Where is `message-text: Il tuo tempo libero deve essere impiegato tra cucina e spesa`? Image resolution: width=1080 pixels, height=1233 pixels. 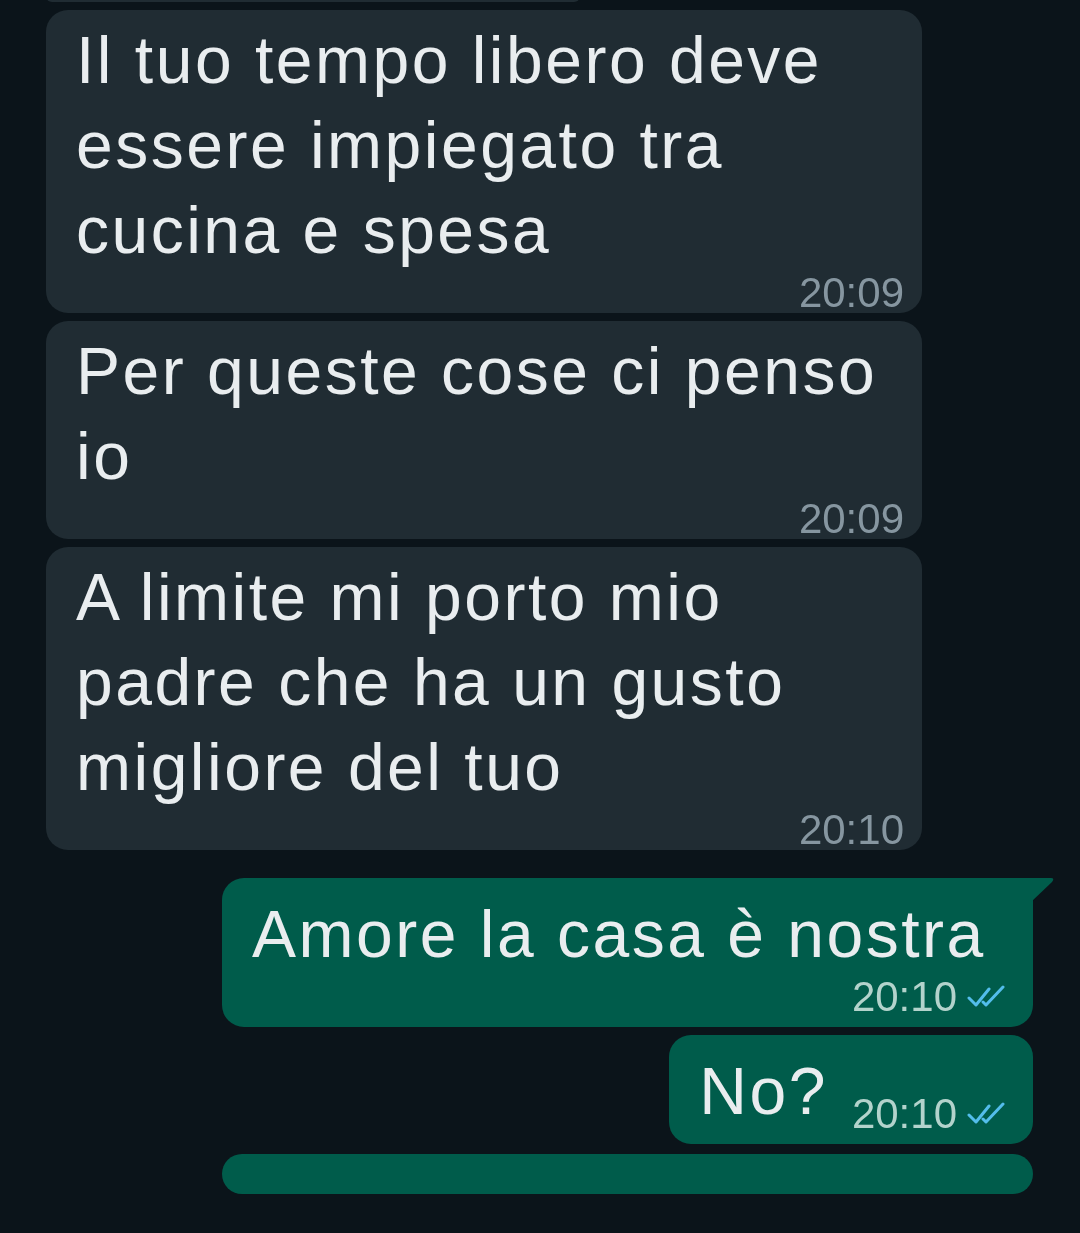 message-text: Il tuo tempo libero deve essere impiegato tra cucina e spesa is located at coordinates (450, 145).